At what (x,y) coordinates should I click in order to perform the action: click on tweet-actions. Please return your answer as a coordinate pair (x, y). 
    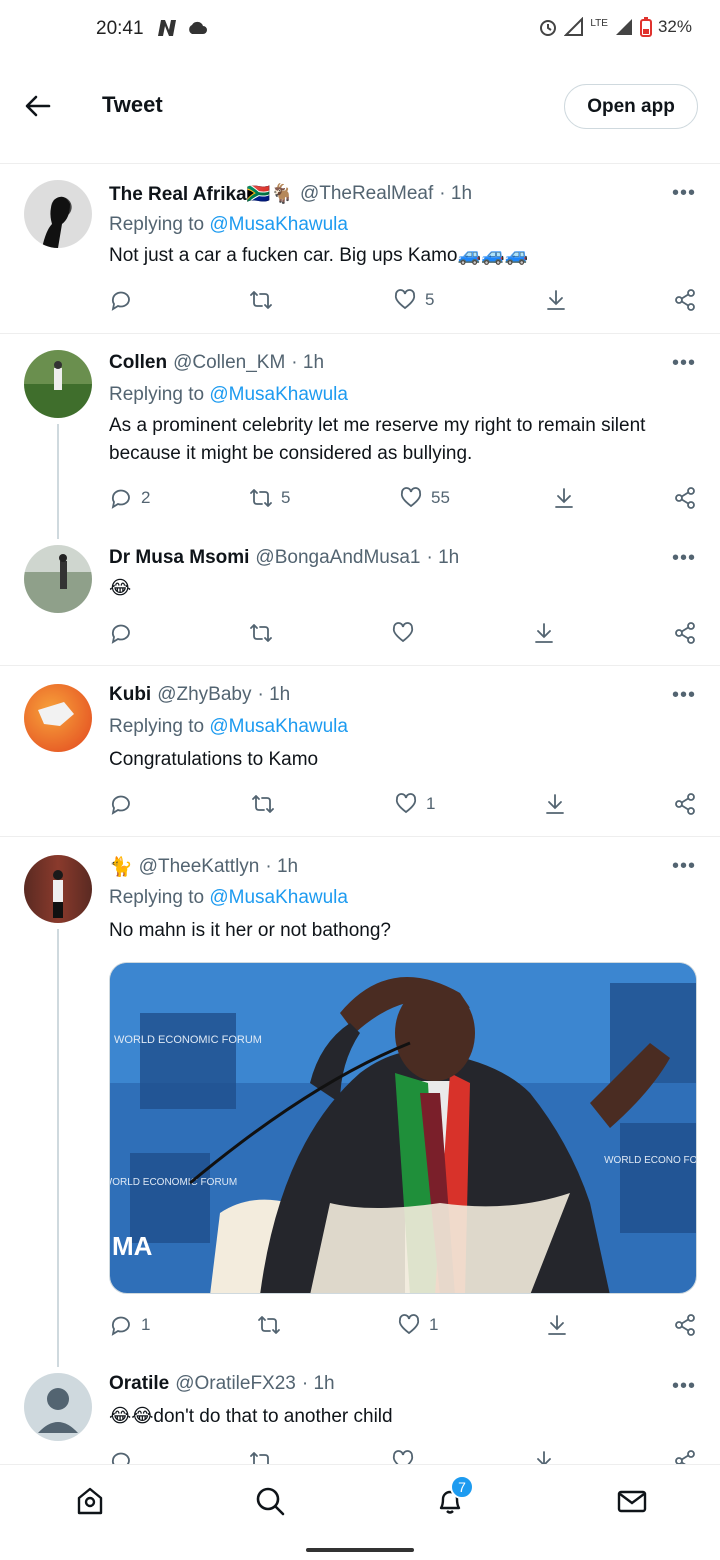
    Looking at the image, I should click on (404, 1456).